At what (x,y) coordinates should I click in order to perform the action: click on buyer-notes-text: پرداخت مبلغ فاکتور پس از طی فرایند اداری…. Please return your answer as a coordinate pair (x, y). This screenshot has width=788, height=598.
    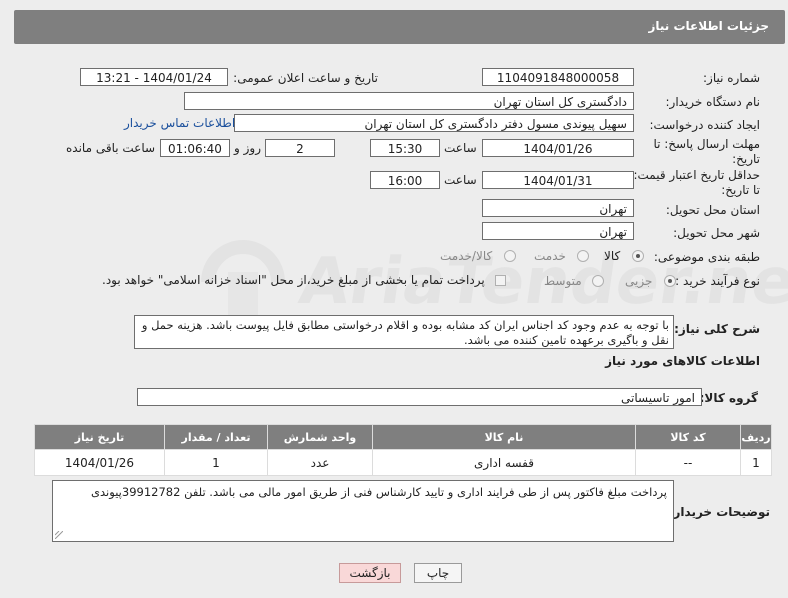
    Looking at the image, I should click on (379, 492).